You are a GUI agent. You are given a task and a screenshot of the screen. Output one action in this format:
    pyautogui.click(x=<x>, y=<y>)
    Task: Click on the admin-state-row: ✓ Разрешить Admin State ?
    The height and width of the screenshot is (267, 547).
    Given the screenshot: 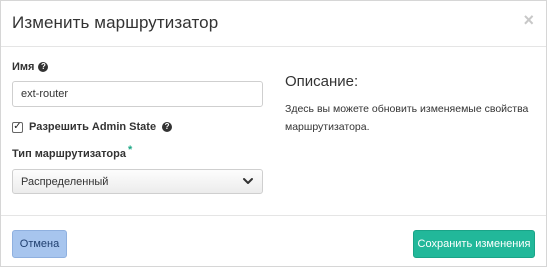 What is the action you would take?
    pyautogui.click(x=92, y=127)
    